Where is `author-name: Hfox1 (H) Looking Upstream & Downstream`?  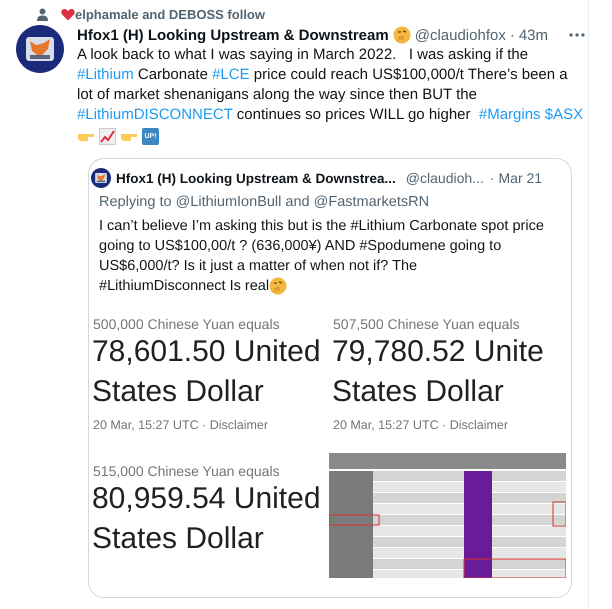
author-name: Hfox1 (H) Looking Upstream & Downstream is located at coordinates (233, 35).